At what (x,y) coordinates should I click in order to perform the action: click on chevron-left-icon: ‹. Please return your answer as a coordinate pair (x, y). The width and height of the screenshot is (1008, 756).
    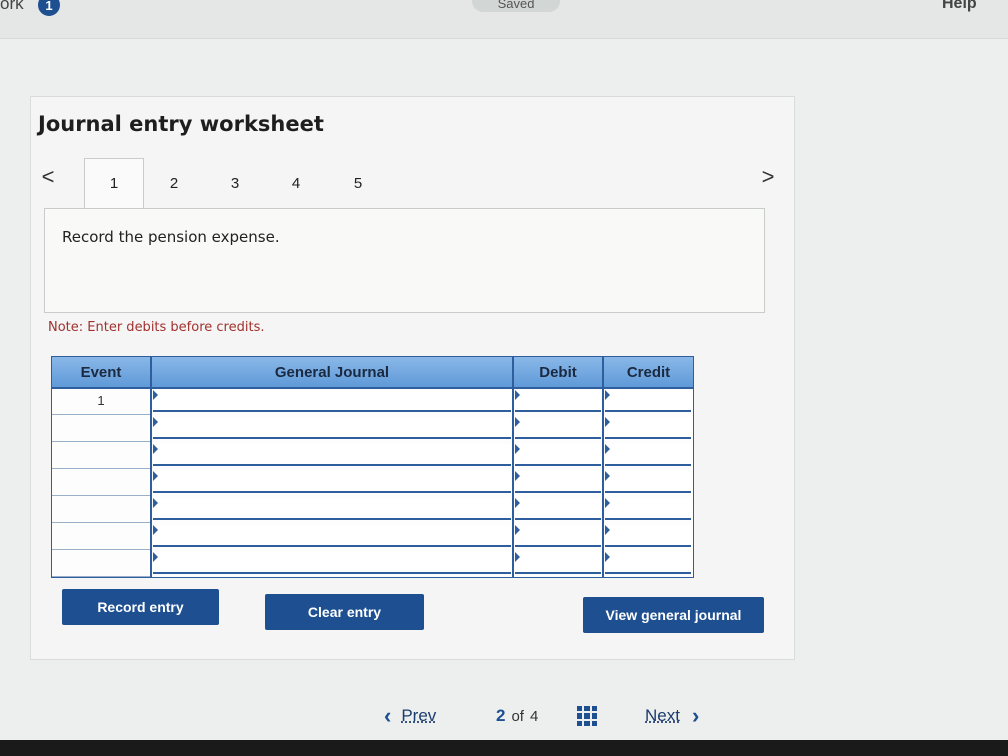
    Looking at the image, I should click on (388, 715).